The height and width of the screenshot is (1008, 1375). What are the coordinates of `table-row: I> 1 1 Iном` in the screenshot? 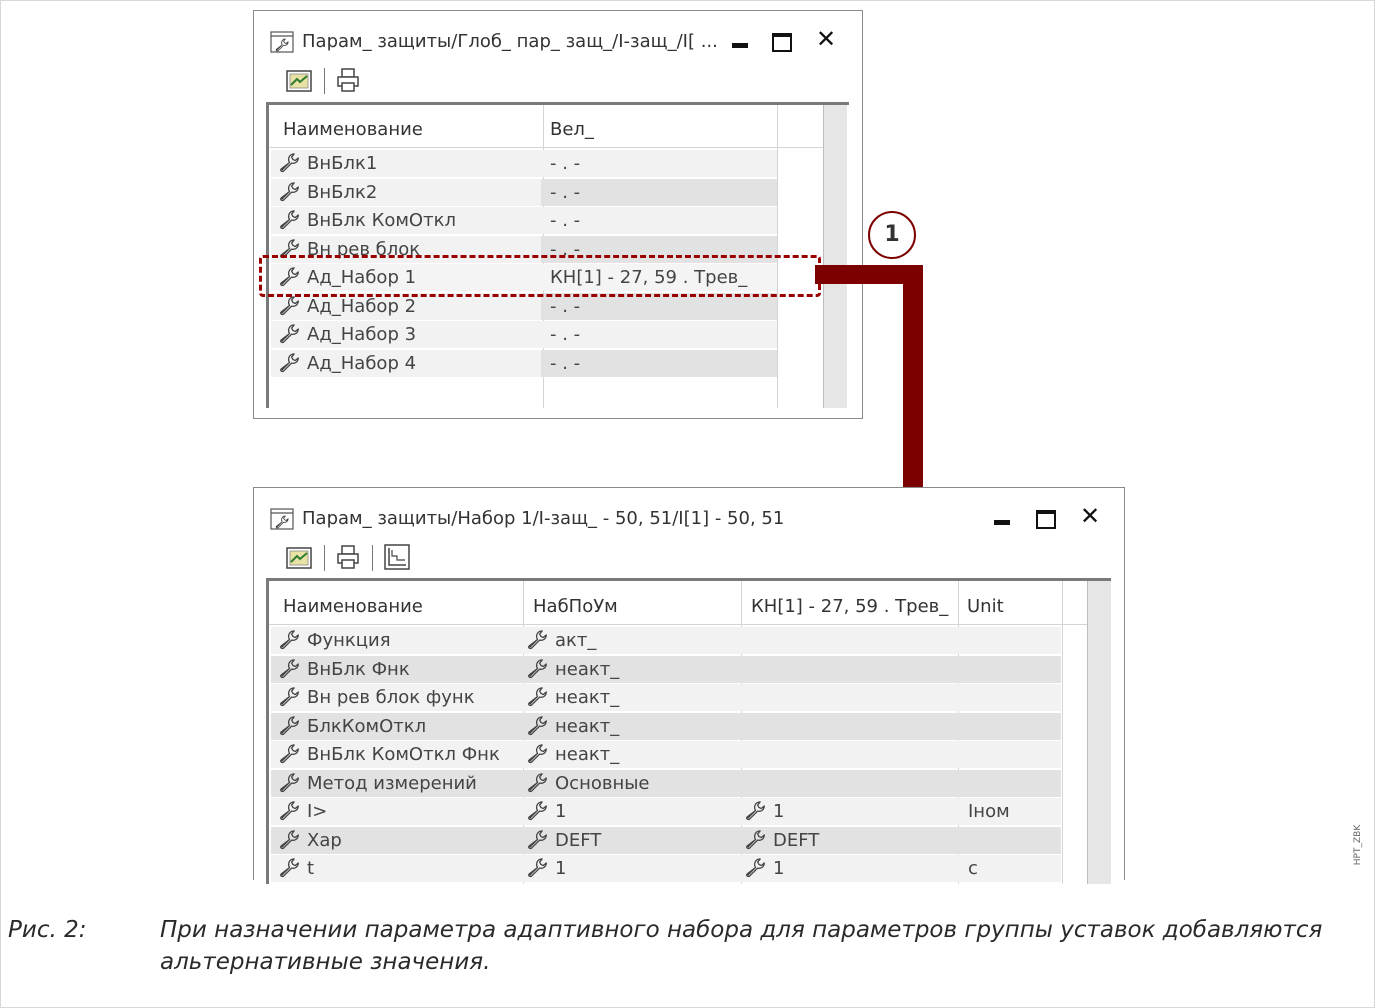 It's located at (666, 811).